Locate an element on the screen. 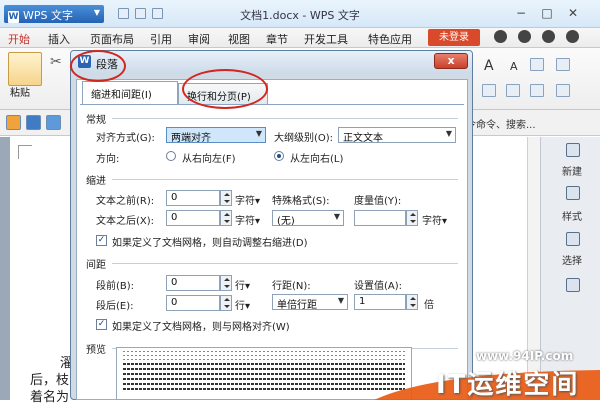  settings-icon is located at coordinates (524, 36).